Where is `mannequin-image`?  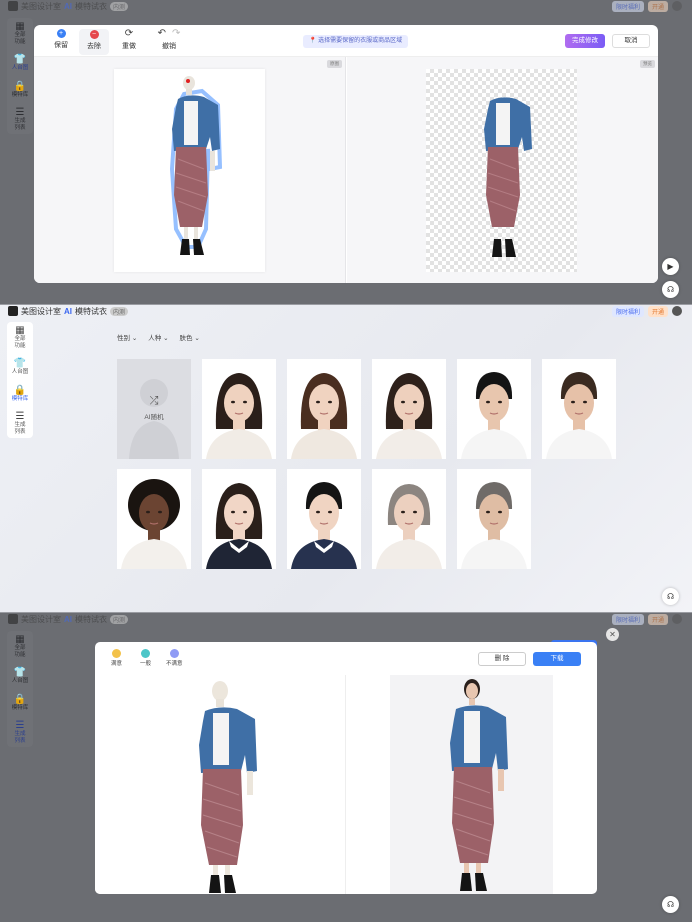 mannequin-image is located at coordinates (189, 170).